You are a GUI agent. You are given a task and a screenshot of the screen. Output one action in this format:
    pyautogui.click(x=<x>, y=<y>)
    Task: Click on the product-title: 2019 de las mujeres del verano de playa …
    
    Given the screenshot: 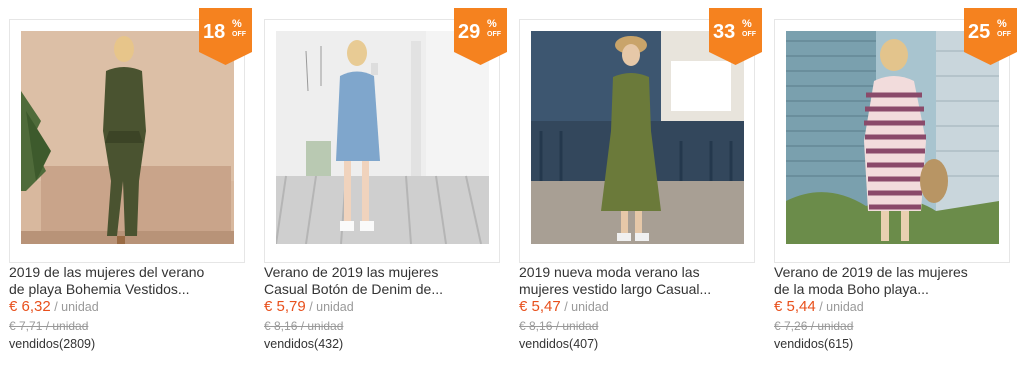 What is the action you would take?
    pyautogui.click(x=127, y=281)
    